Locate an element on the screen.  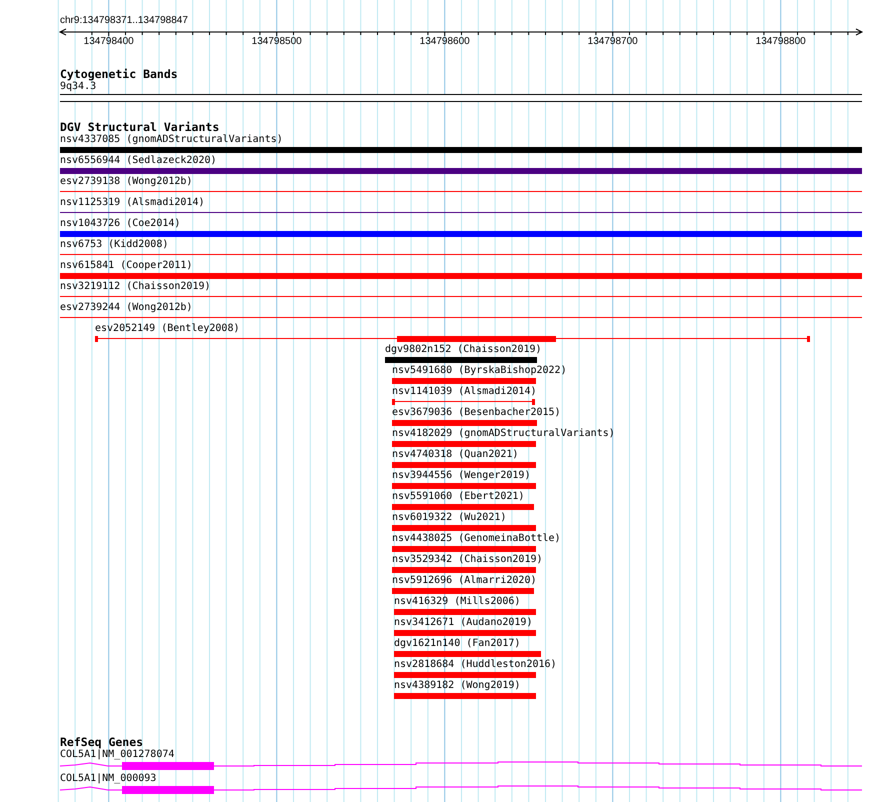
variant-label: nsv2818684 (Huddleston2016) is located at coordinates (475, 665).